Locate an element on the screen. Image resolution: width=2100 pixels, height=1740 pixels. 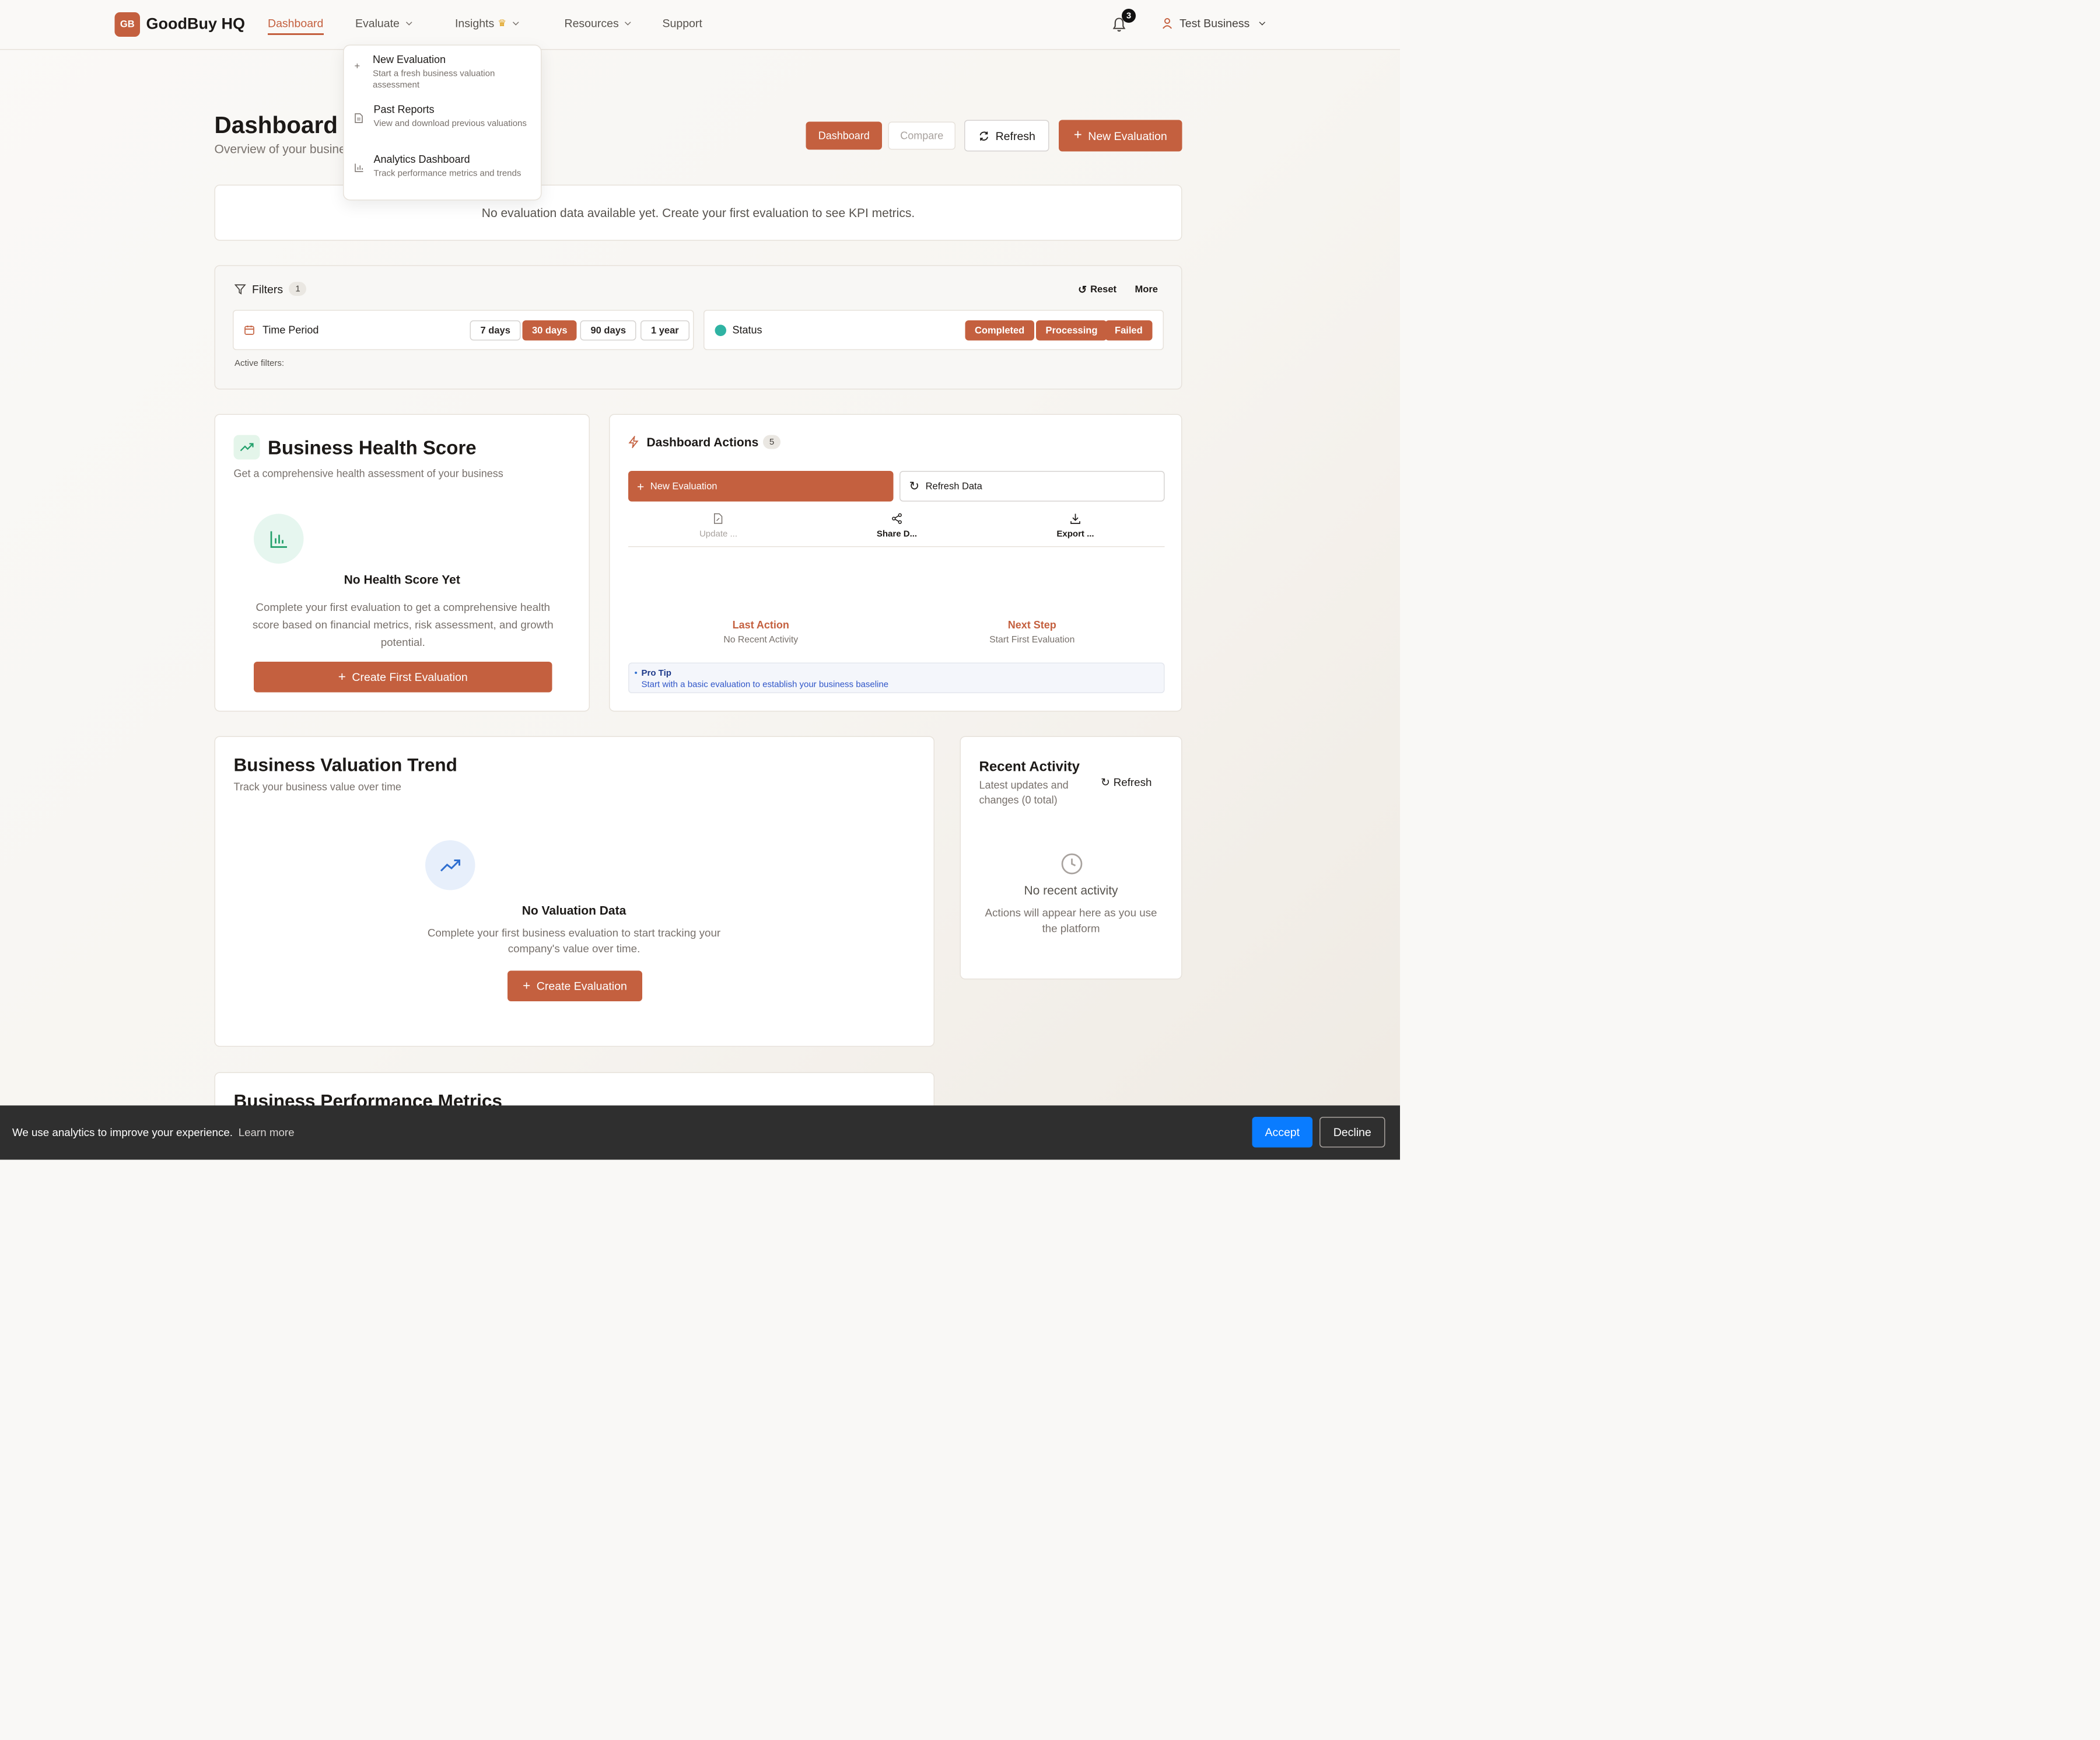
page-title: Dashboard is located at coordinates (276, 125).